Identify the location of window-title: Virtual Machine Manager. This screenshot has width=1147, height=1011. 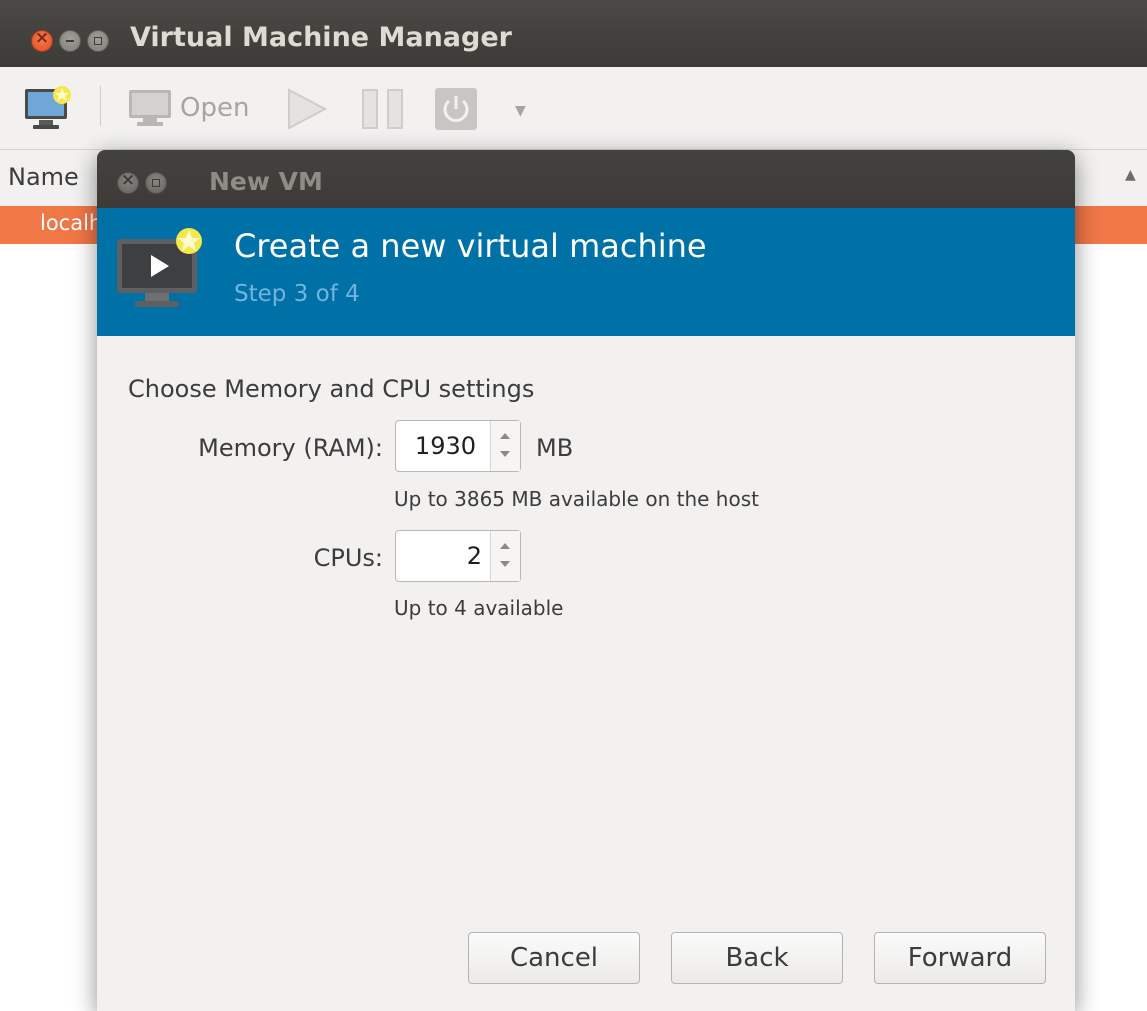
(321, 37).